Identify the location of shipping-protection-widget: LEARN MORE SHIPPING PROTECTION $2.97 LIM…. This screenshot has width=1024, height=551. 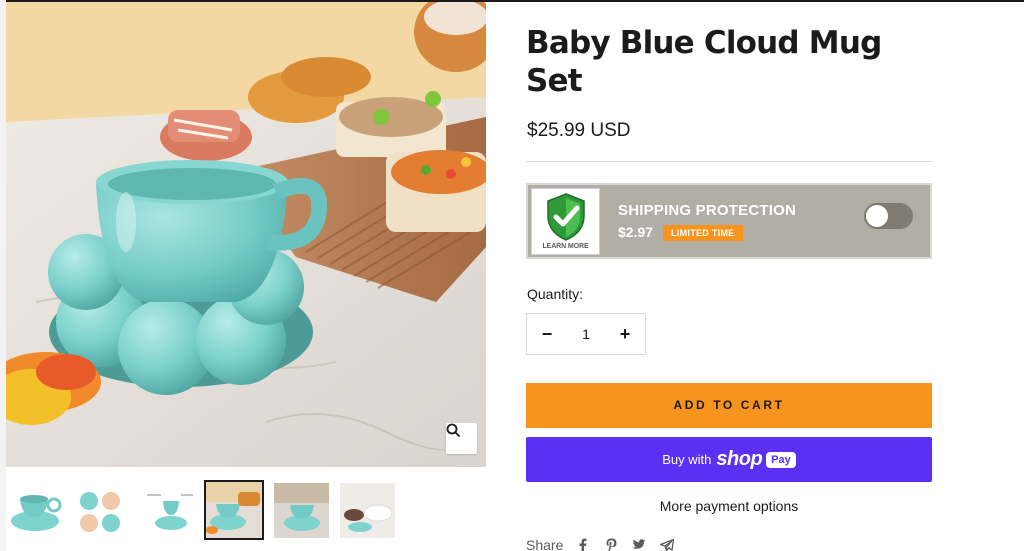
(729, 221).